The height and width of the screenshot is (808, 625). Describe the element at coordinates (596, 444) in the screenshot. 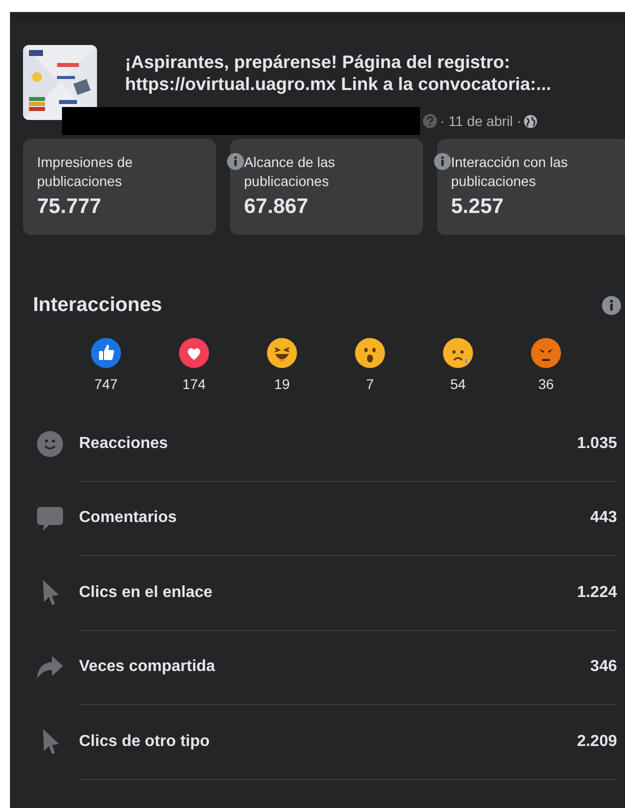

I see `metric-value: 1.035` at that location.